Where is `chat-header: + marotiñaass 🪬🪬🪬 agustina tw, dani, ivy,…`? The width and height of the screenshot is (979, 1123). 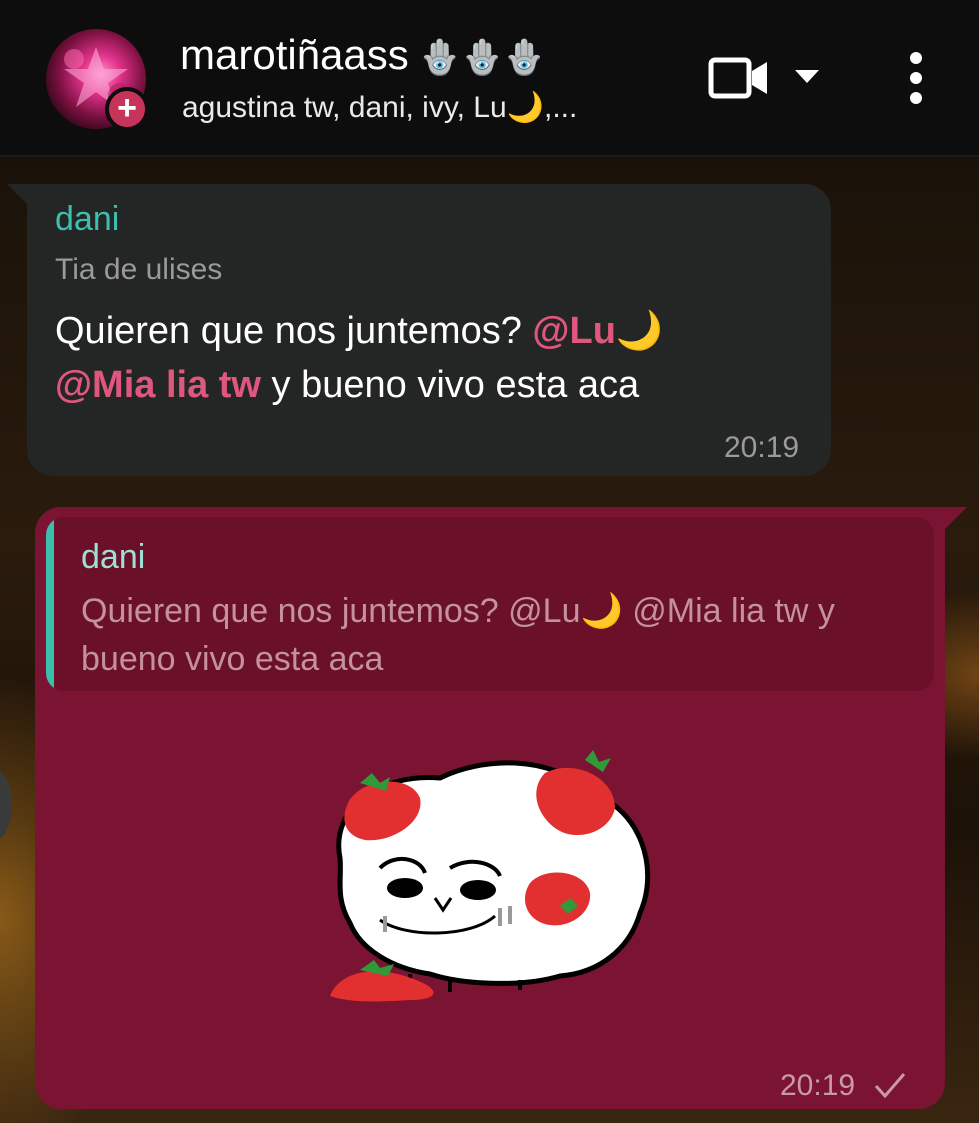
chat-header: + marotiñaass 🪬🪬🪬 agustina tw, dani, ivy,… is located at coordinates (489, 78).